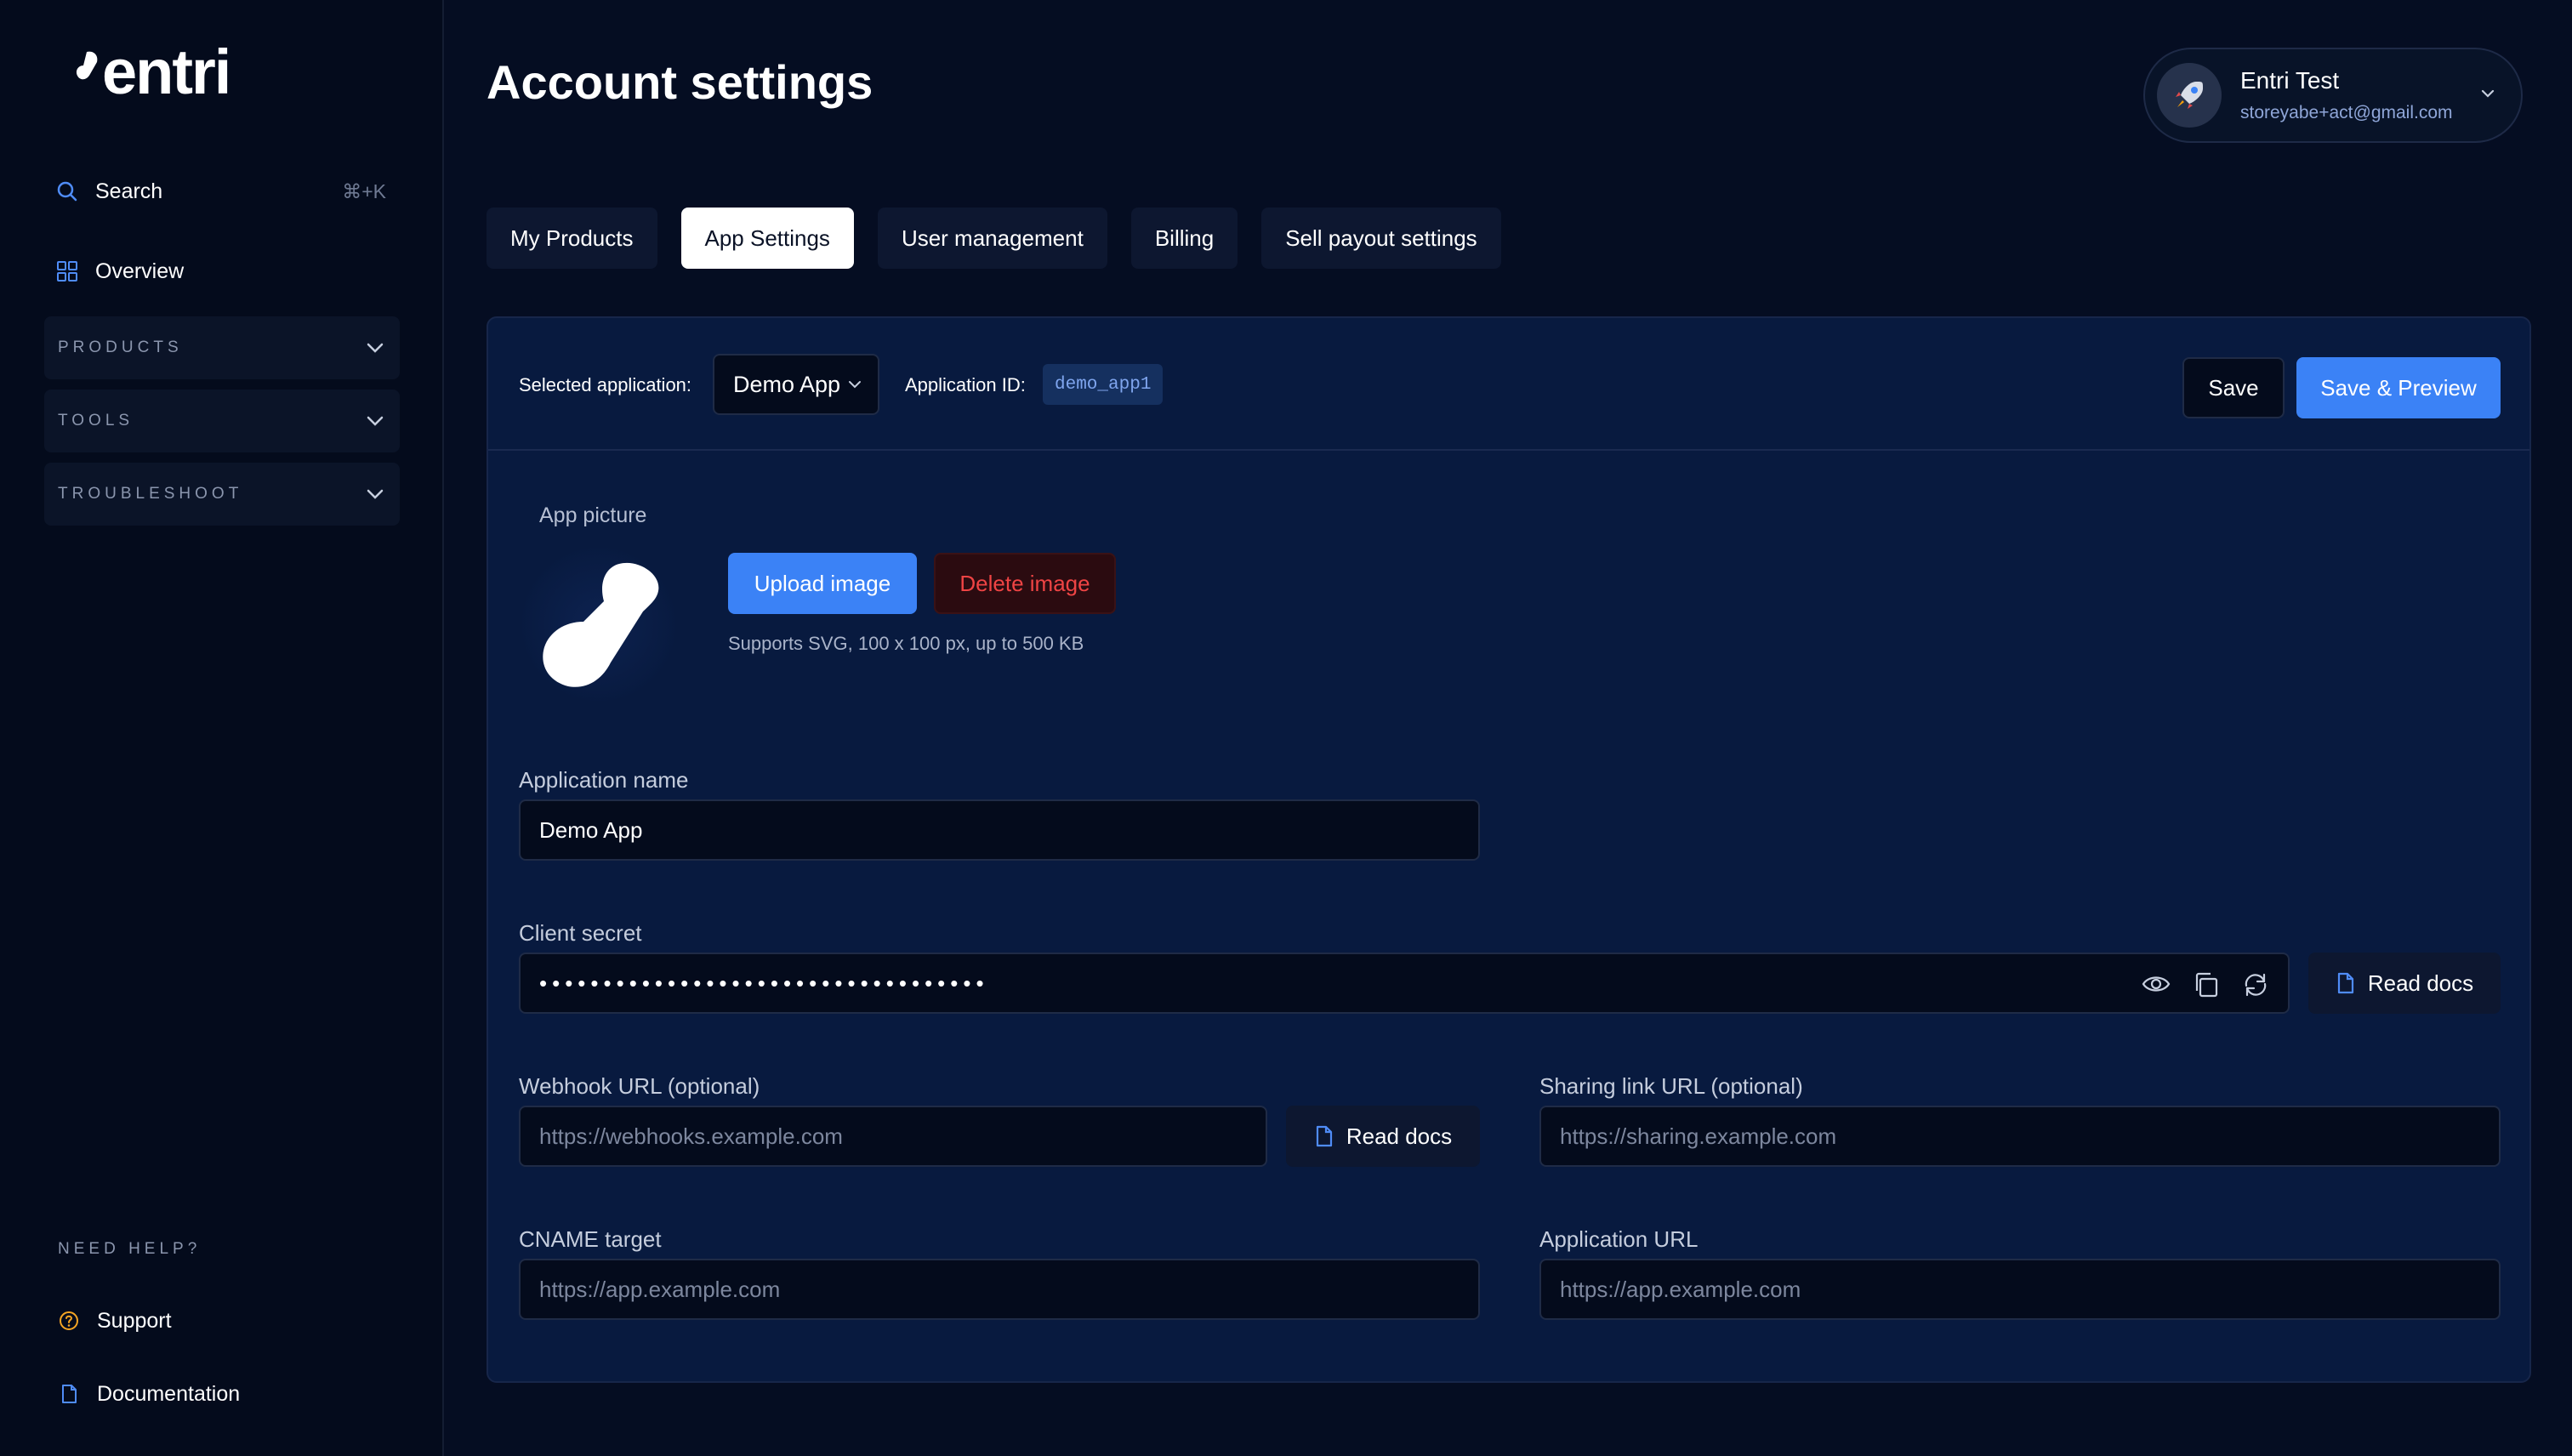 This screenshot has width=2572, height=1456. What do you see at coordinates (69, 1320) in the screenshot?
I see `help-circle-icon` at bounding box center [69, 1320].